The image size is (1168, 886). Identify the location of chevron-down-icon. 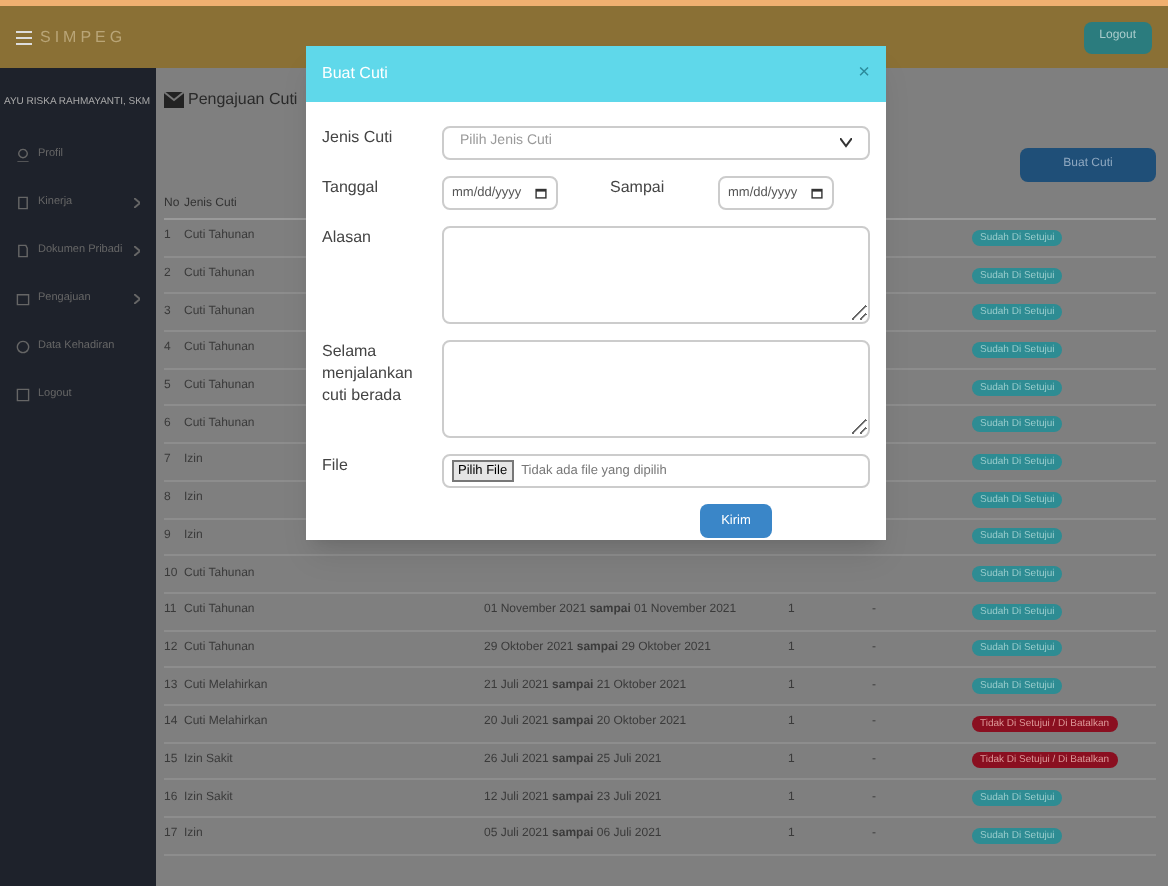
(846, 143).